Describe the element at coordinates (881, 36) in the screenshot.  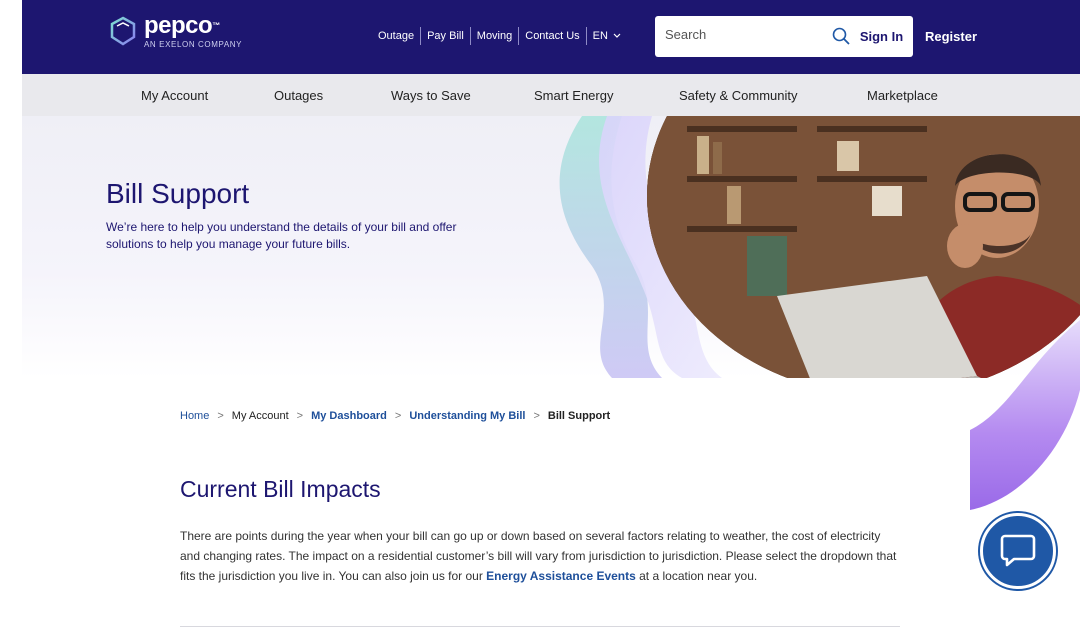
I see `sign-in-button: Sign In` at that location.